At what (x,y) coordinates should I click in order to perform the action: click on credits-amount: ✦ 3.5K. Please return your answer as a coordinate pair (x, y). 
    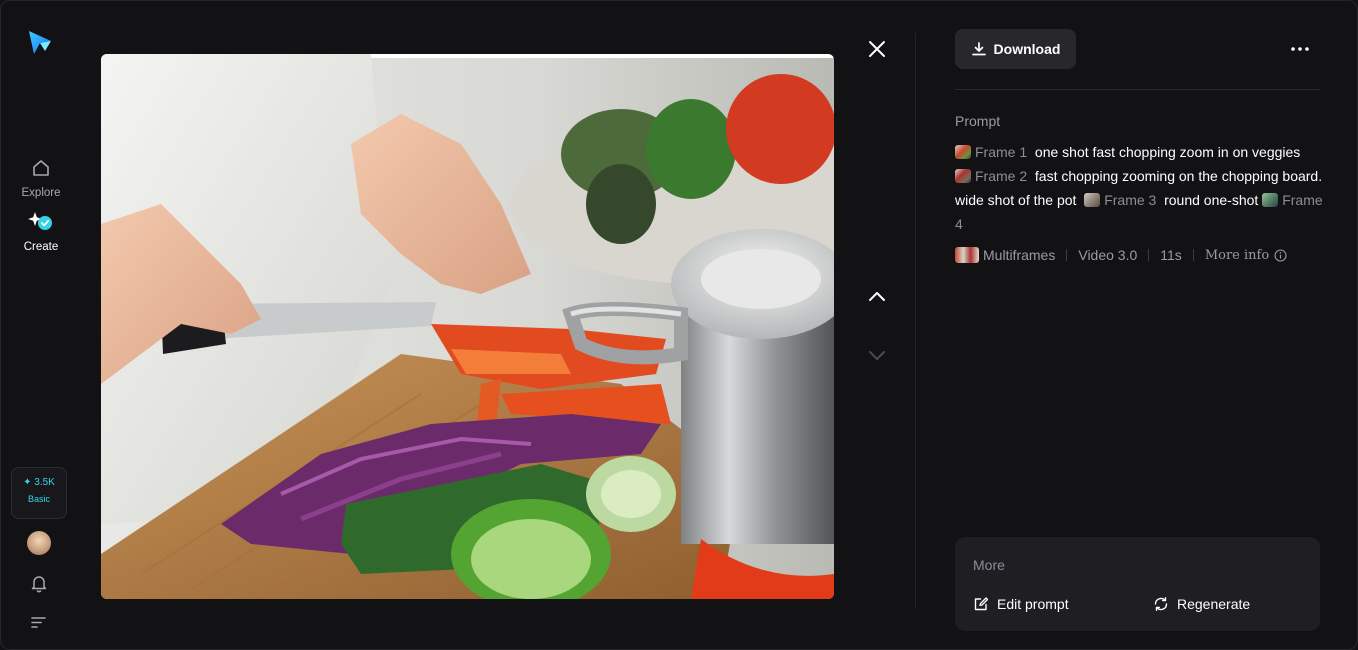
    Looking at the image, I should click on (39, 482).